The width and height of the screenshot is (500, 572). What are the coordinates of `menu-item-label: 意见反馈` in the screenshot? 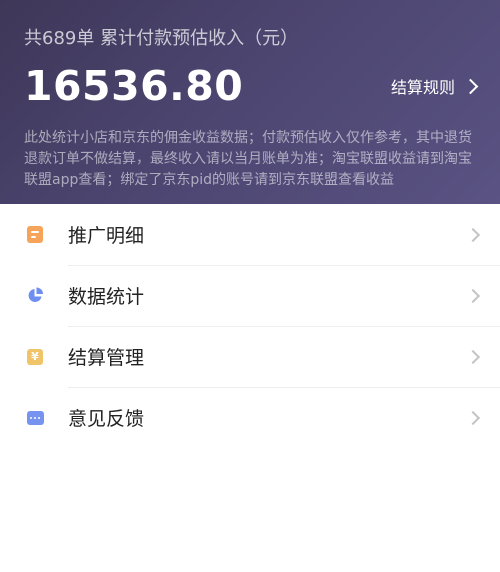 It's located at (106, 419).